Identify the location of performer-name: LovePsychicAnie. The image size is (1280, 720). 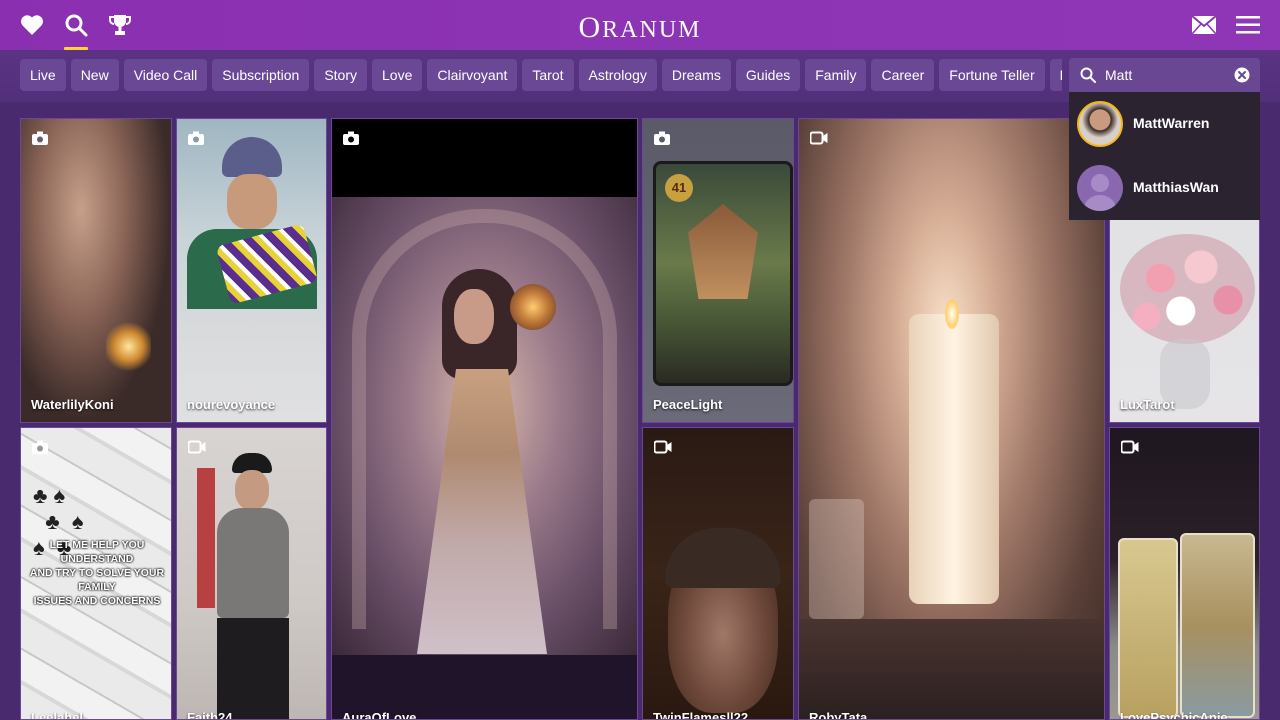
(1174, 715).